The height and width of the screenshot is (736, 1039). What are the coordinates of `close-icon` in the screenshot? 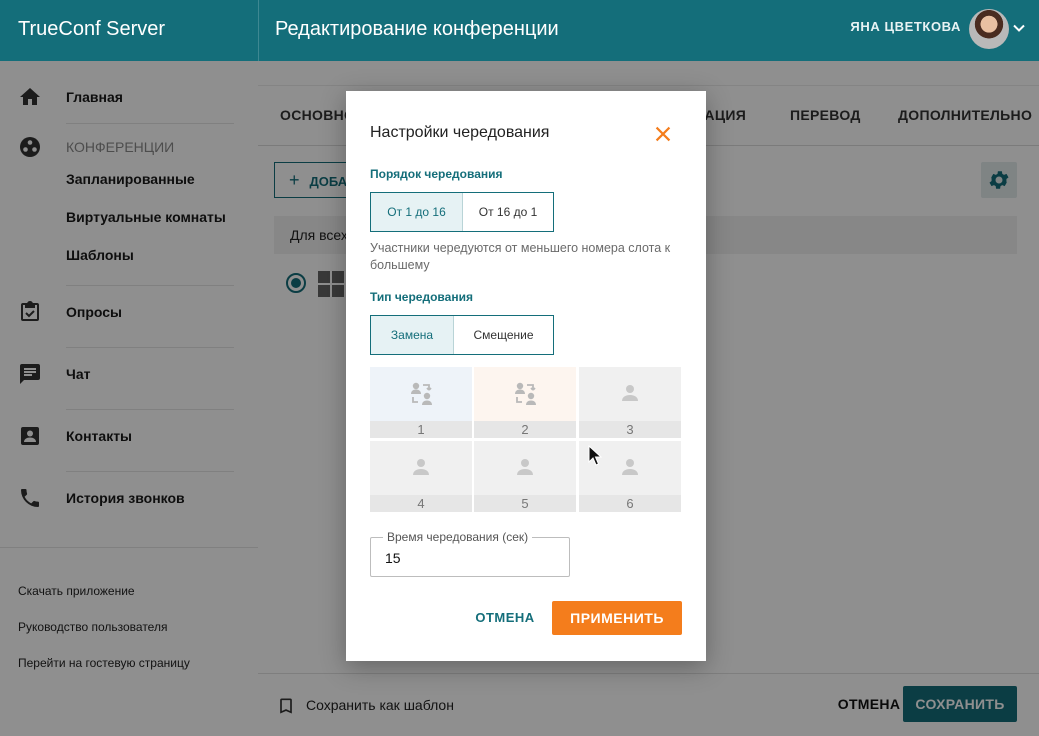 It's located at (663, 134).